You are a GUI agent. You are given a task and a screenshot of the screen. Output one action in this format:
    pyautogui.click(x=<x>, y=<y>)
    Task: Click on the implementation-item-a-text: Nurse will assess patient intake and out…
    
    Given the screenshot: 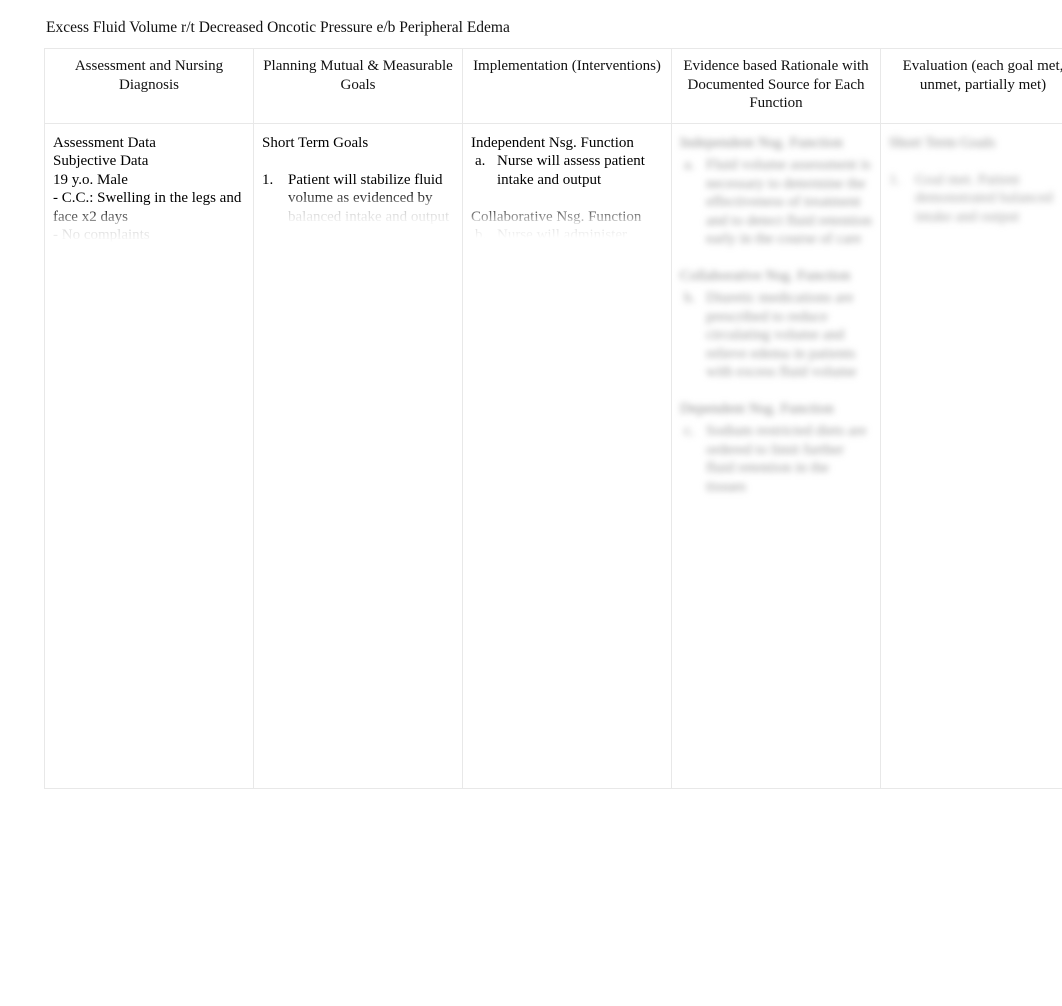 What is the action you would take?
    pyautogui.click(x=573, y=170)
    